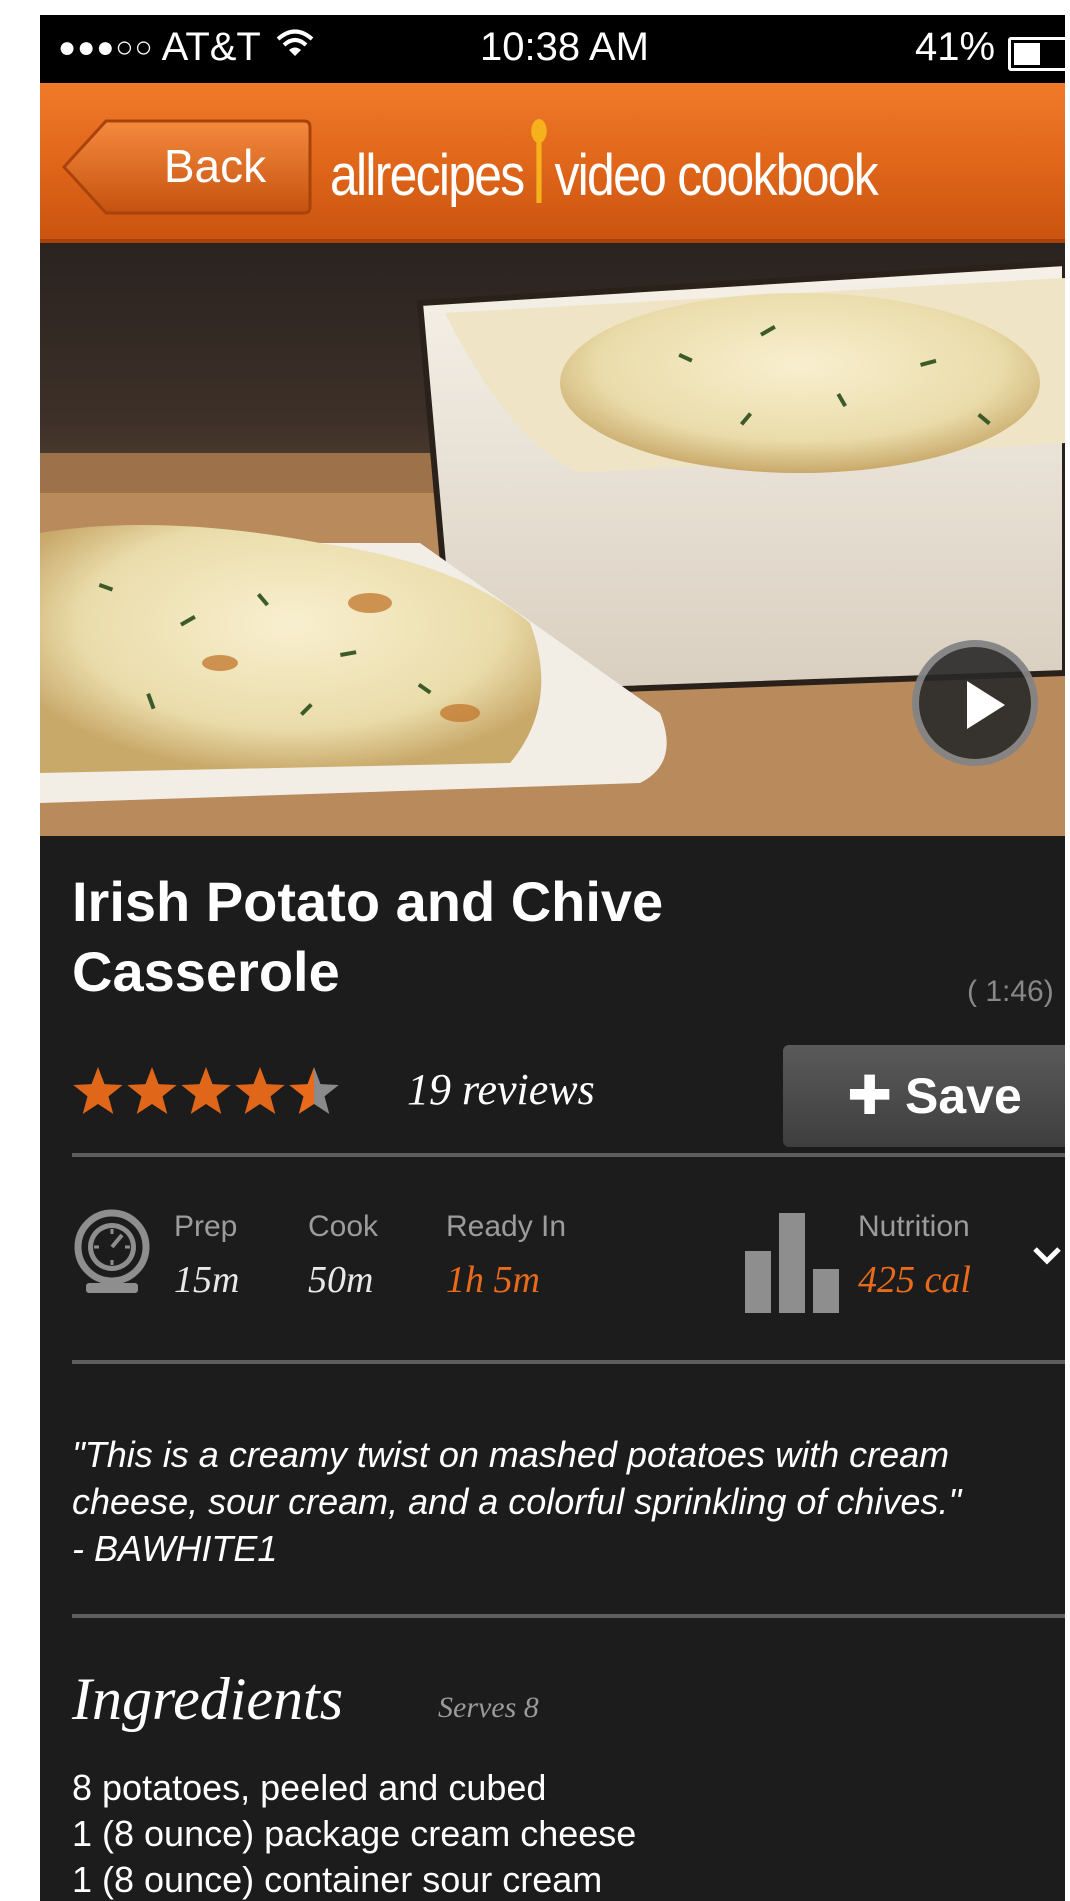 Image resolution: width=1070 pixels, height=1901 pixels. I want to click on battery-percent: 41%, so click(955, 47).